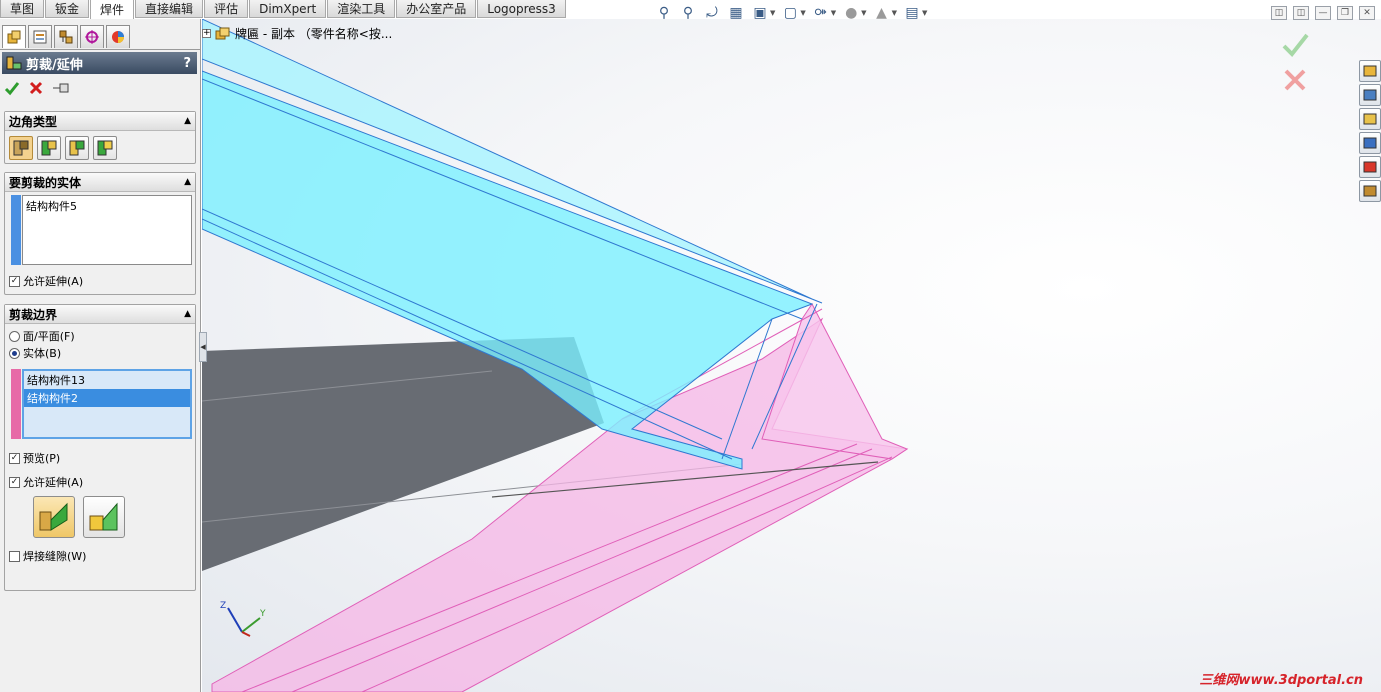 The height and width of the screenshot is (692, 1381). I want to click on corner-type-options, so click(100, 145).